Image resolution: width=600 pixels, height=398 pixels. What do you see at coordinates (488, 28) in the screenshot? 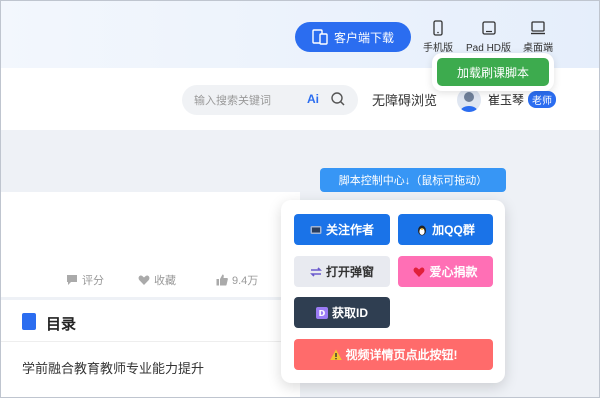
I see `tablet-icon` at bounding box center [488, 28].